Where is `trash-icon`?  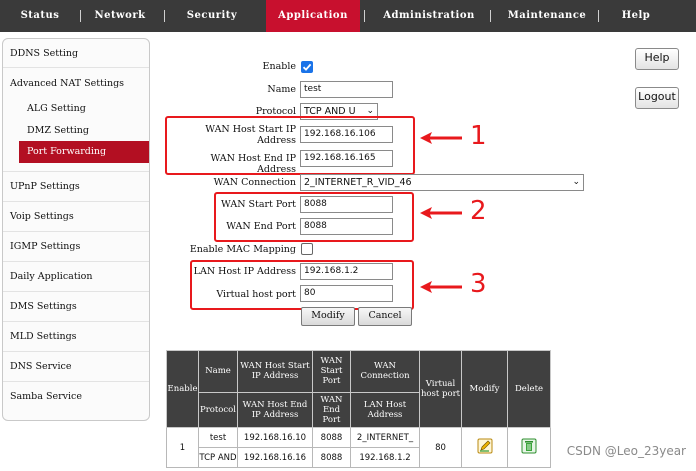 trash-icon is located at coordinates (529, 446).